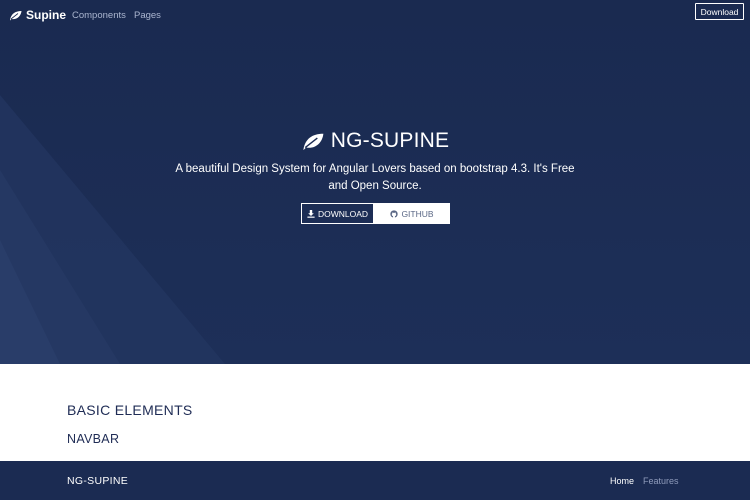  I want to click on nav-link-pages: Pages, so click(147, 15).